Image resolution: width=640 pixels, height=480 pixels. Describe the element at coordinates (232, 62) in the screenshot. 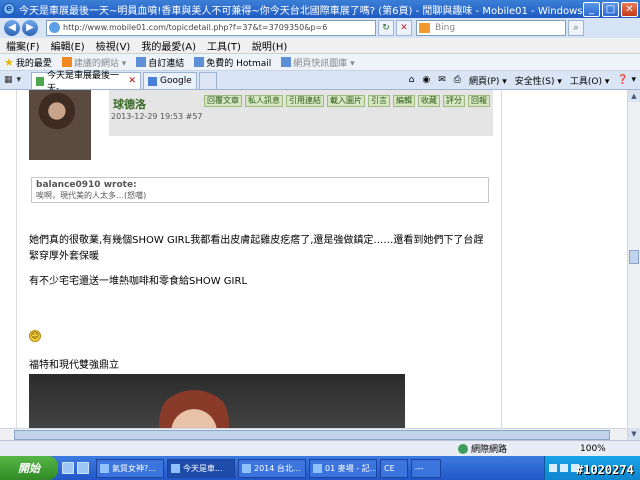

I see `fav-hotmail: 免費的 Hotmail` at that location.